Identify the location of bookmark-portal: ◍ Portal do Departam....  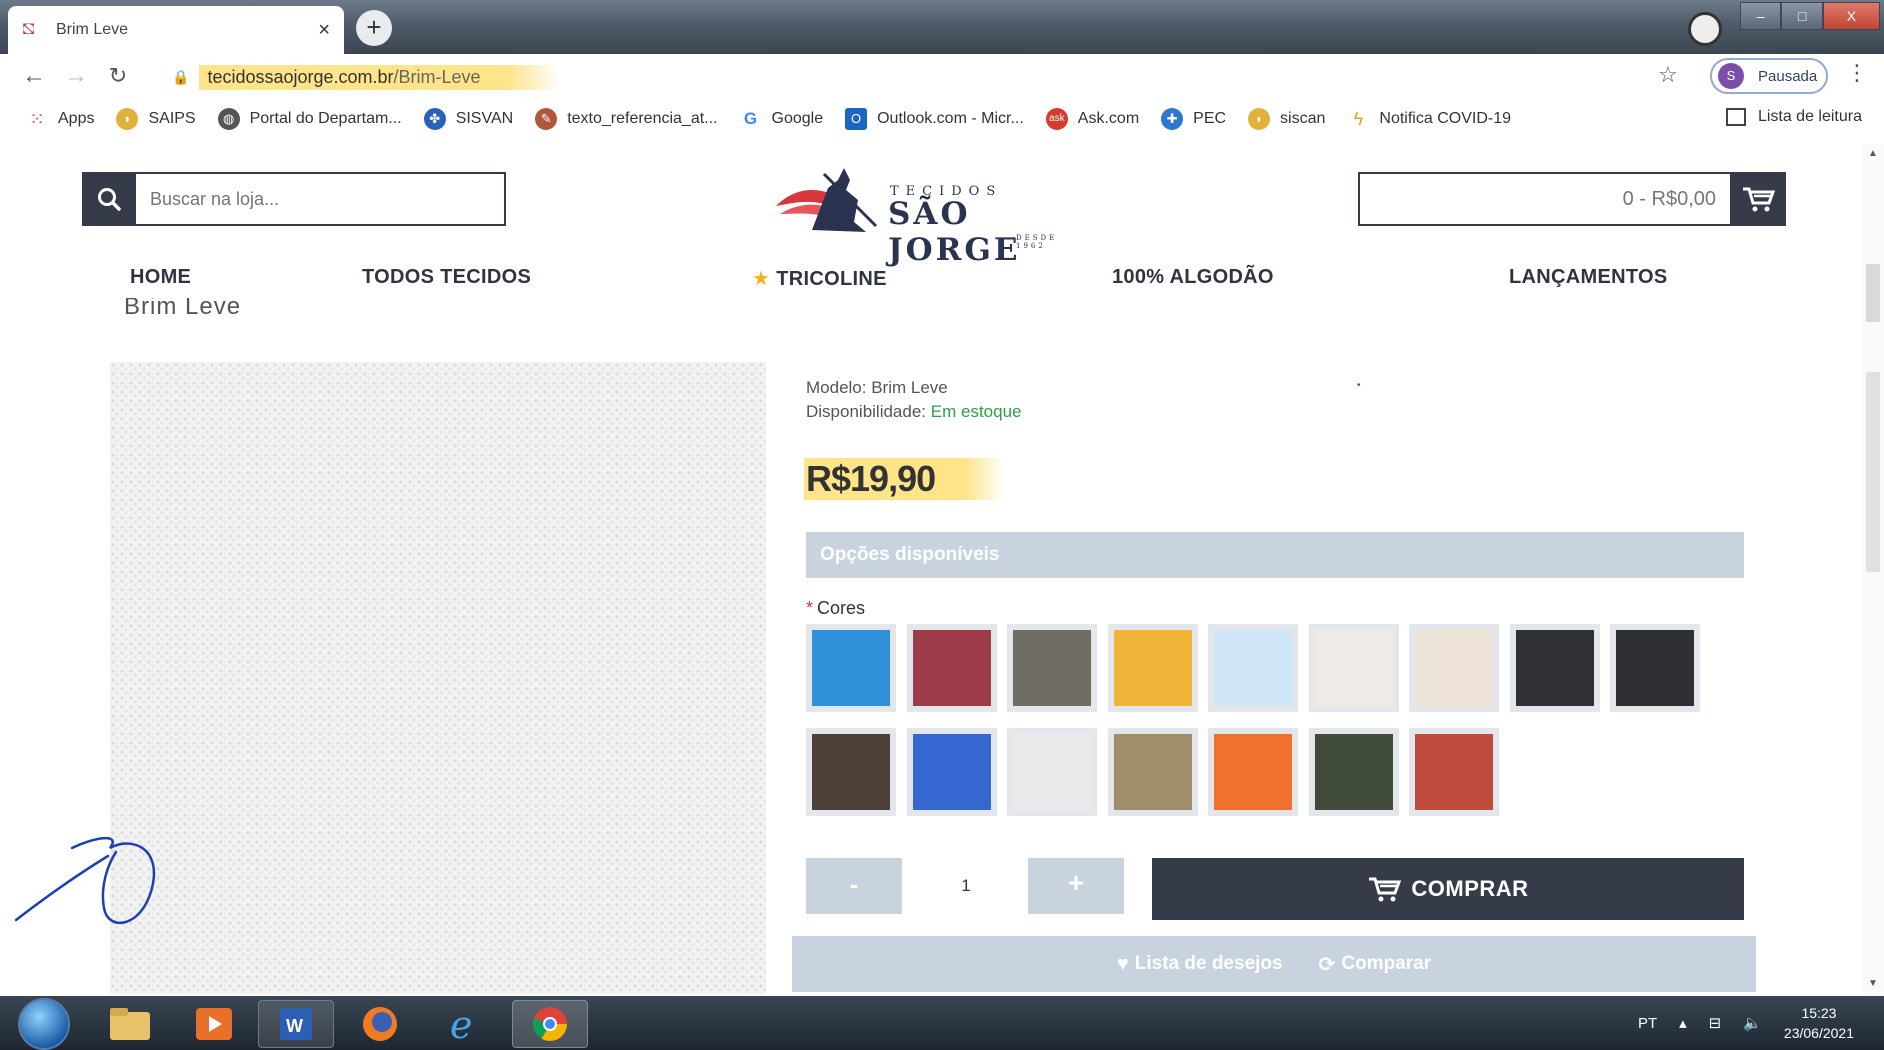
(309, 119).